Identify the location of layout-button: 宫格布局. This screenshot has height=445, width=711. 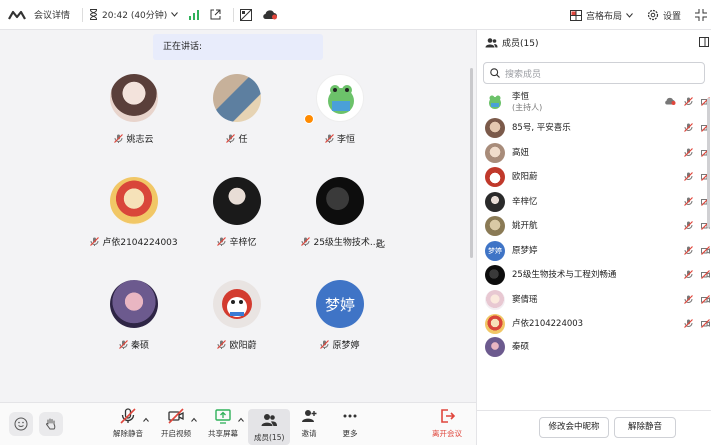
(601, 15).